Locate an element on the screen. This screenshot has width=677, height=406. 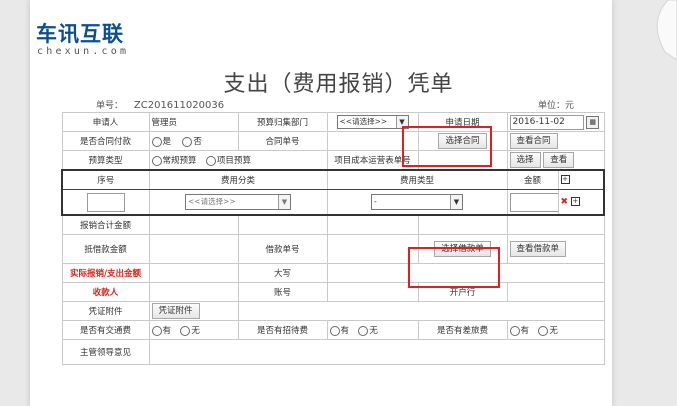
travel-no-label: 无 is located at coordinates (553, 331).